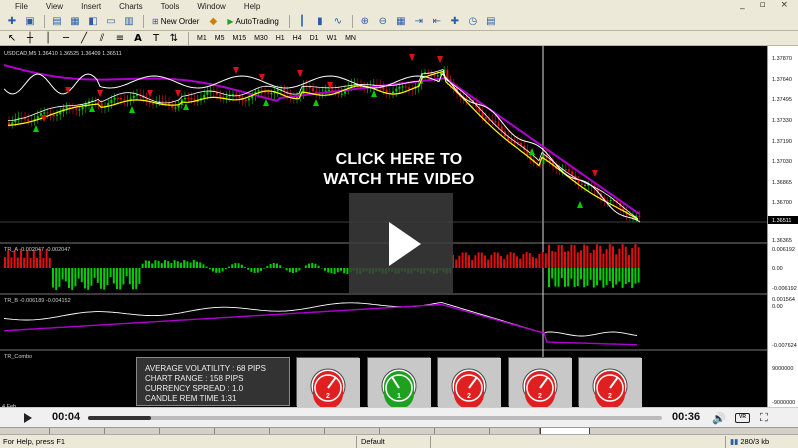 The image size is (798, 448). Describe the element at coordinates (252, 6) in the screenshot. I see `menu-help: Help` at that location.